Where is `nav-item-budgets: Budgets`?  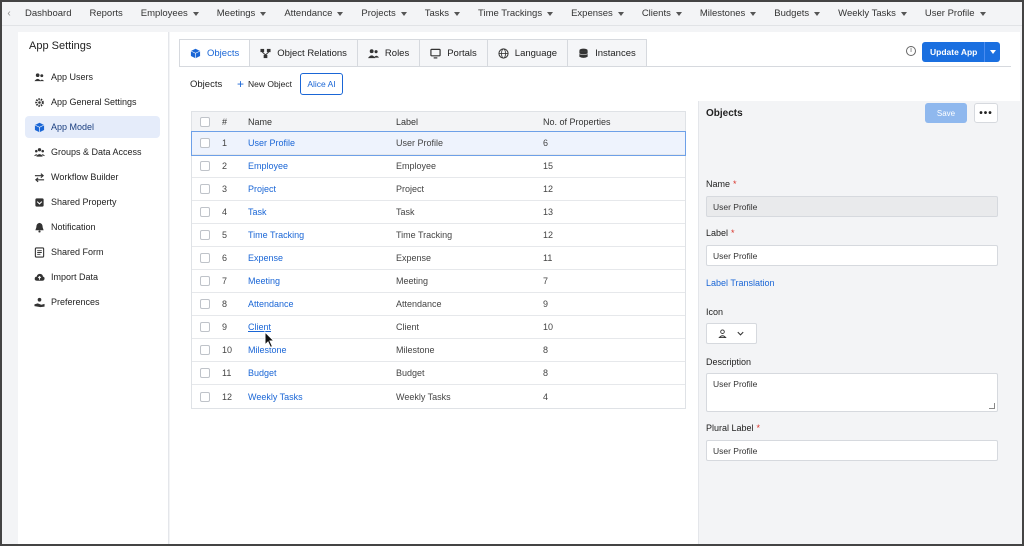
nav-item-budgets: Budgets is located at coordinates (797, 14).